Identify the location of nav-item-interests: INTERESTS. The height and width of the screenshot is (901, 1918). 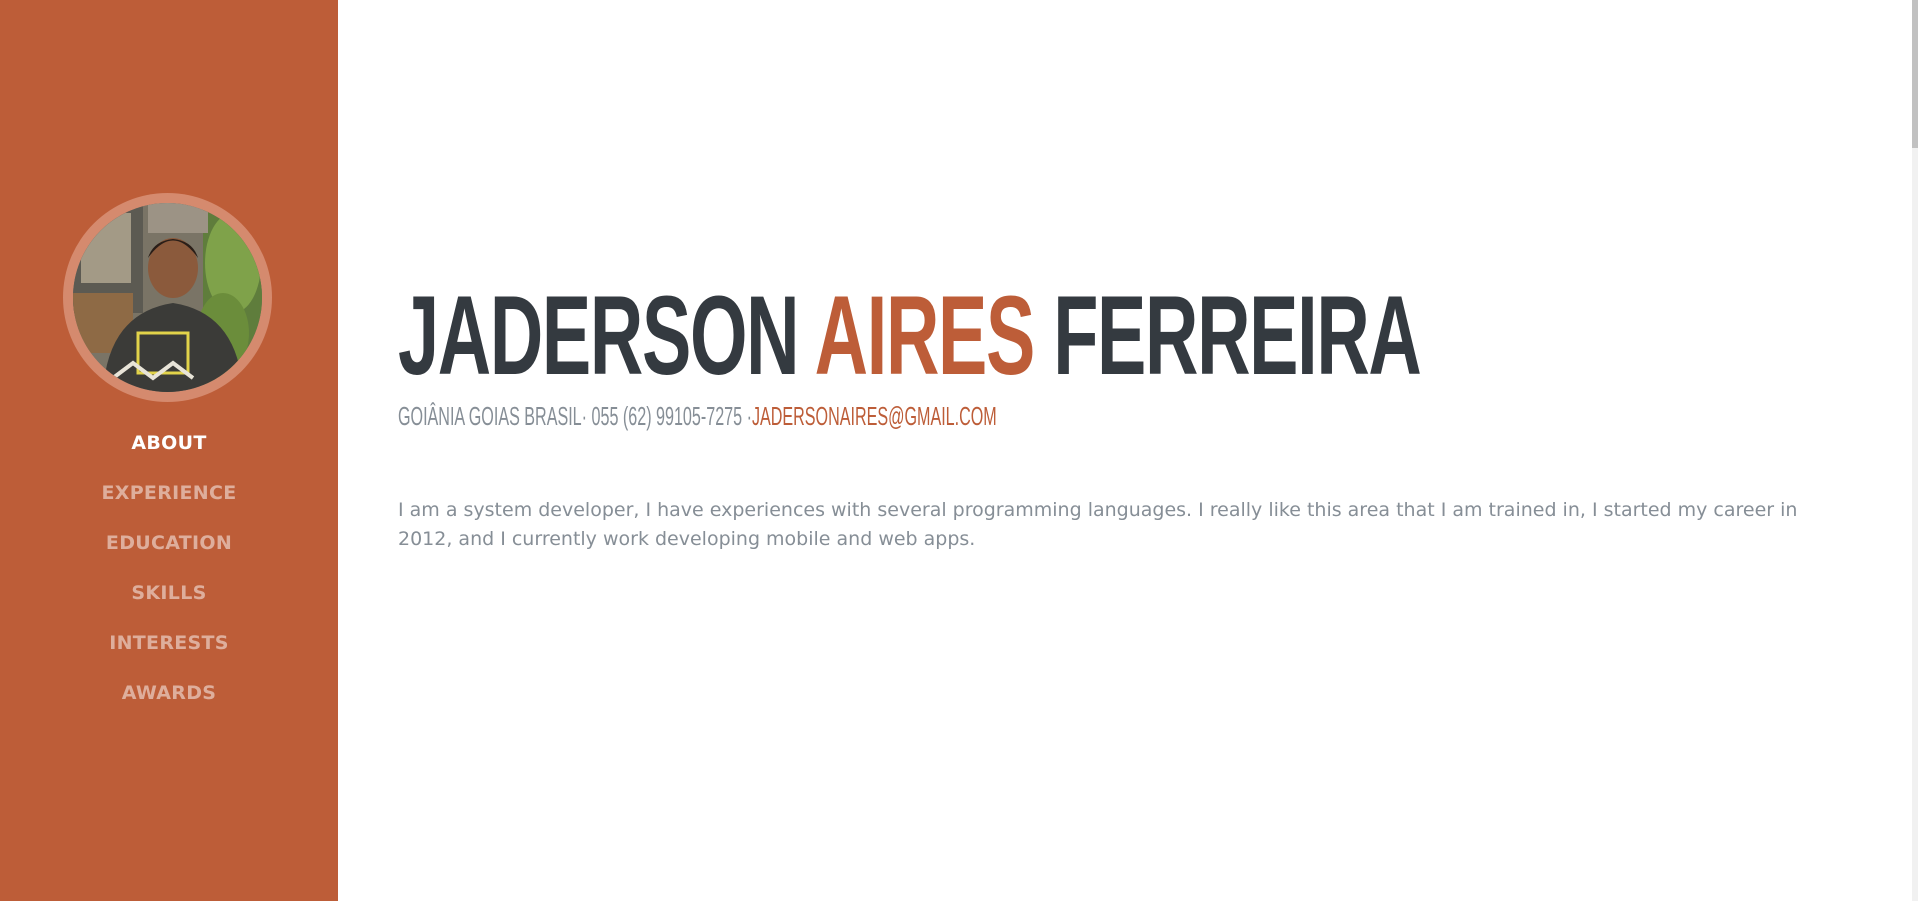
(169, 643).